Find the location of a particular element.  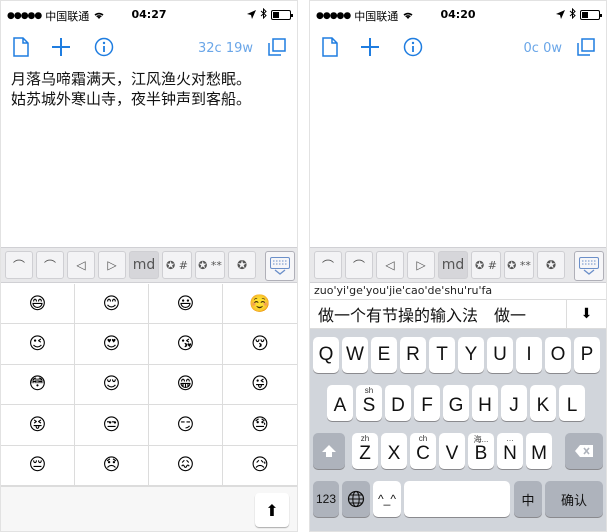

emoji-key: 😚 is located at coordinates (260, 344).